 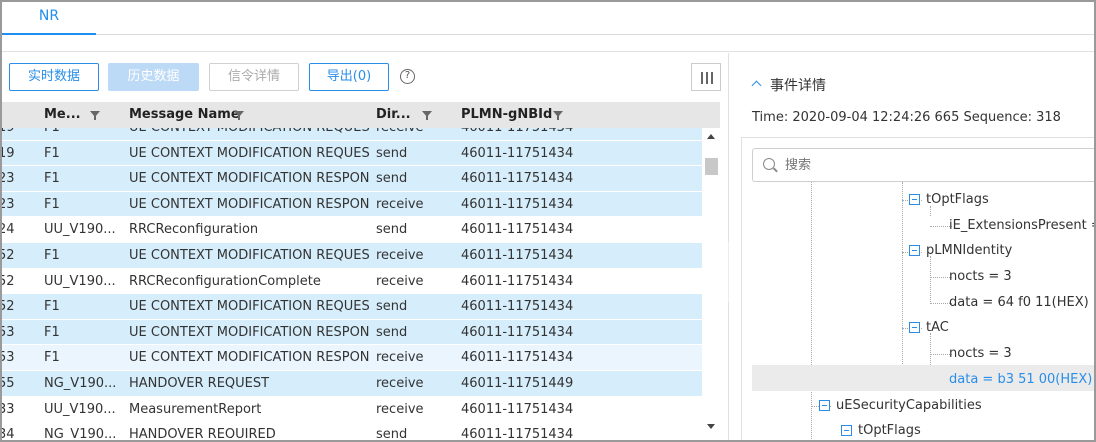 I want to click on tree-node: tAC, so click(x=937, y=328).